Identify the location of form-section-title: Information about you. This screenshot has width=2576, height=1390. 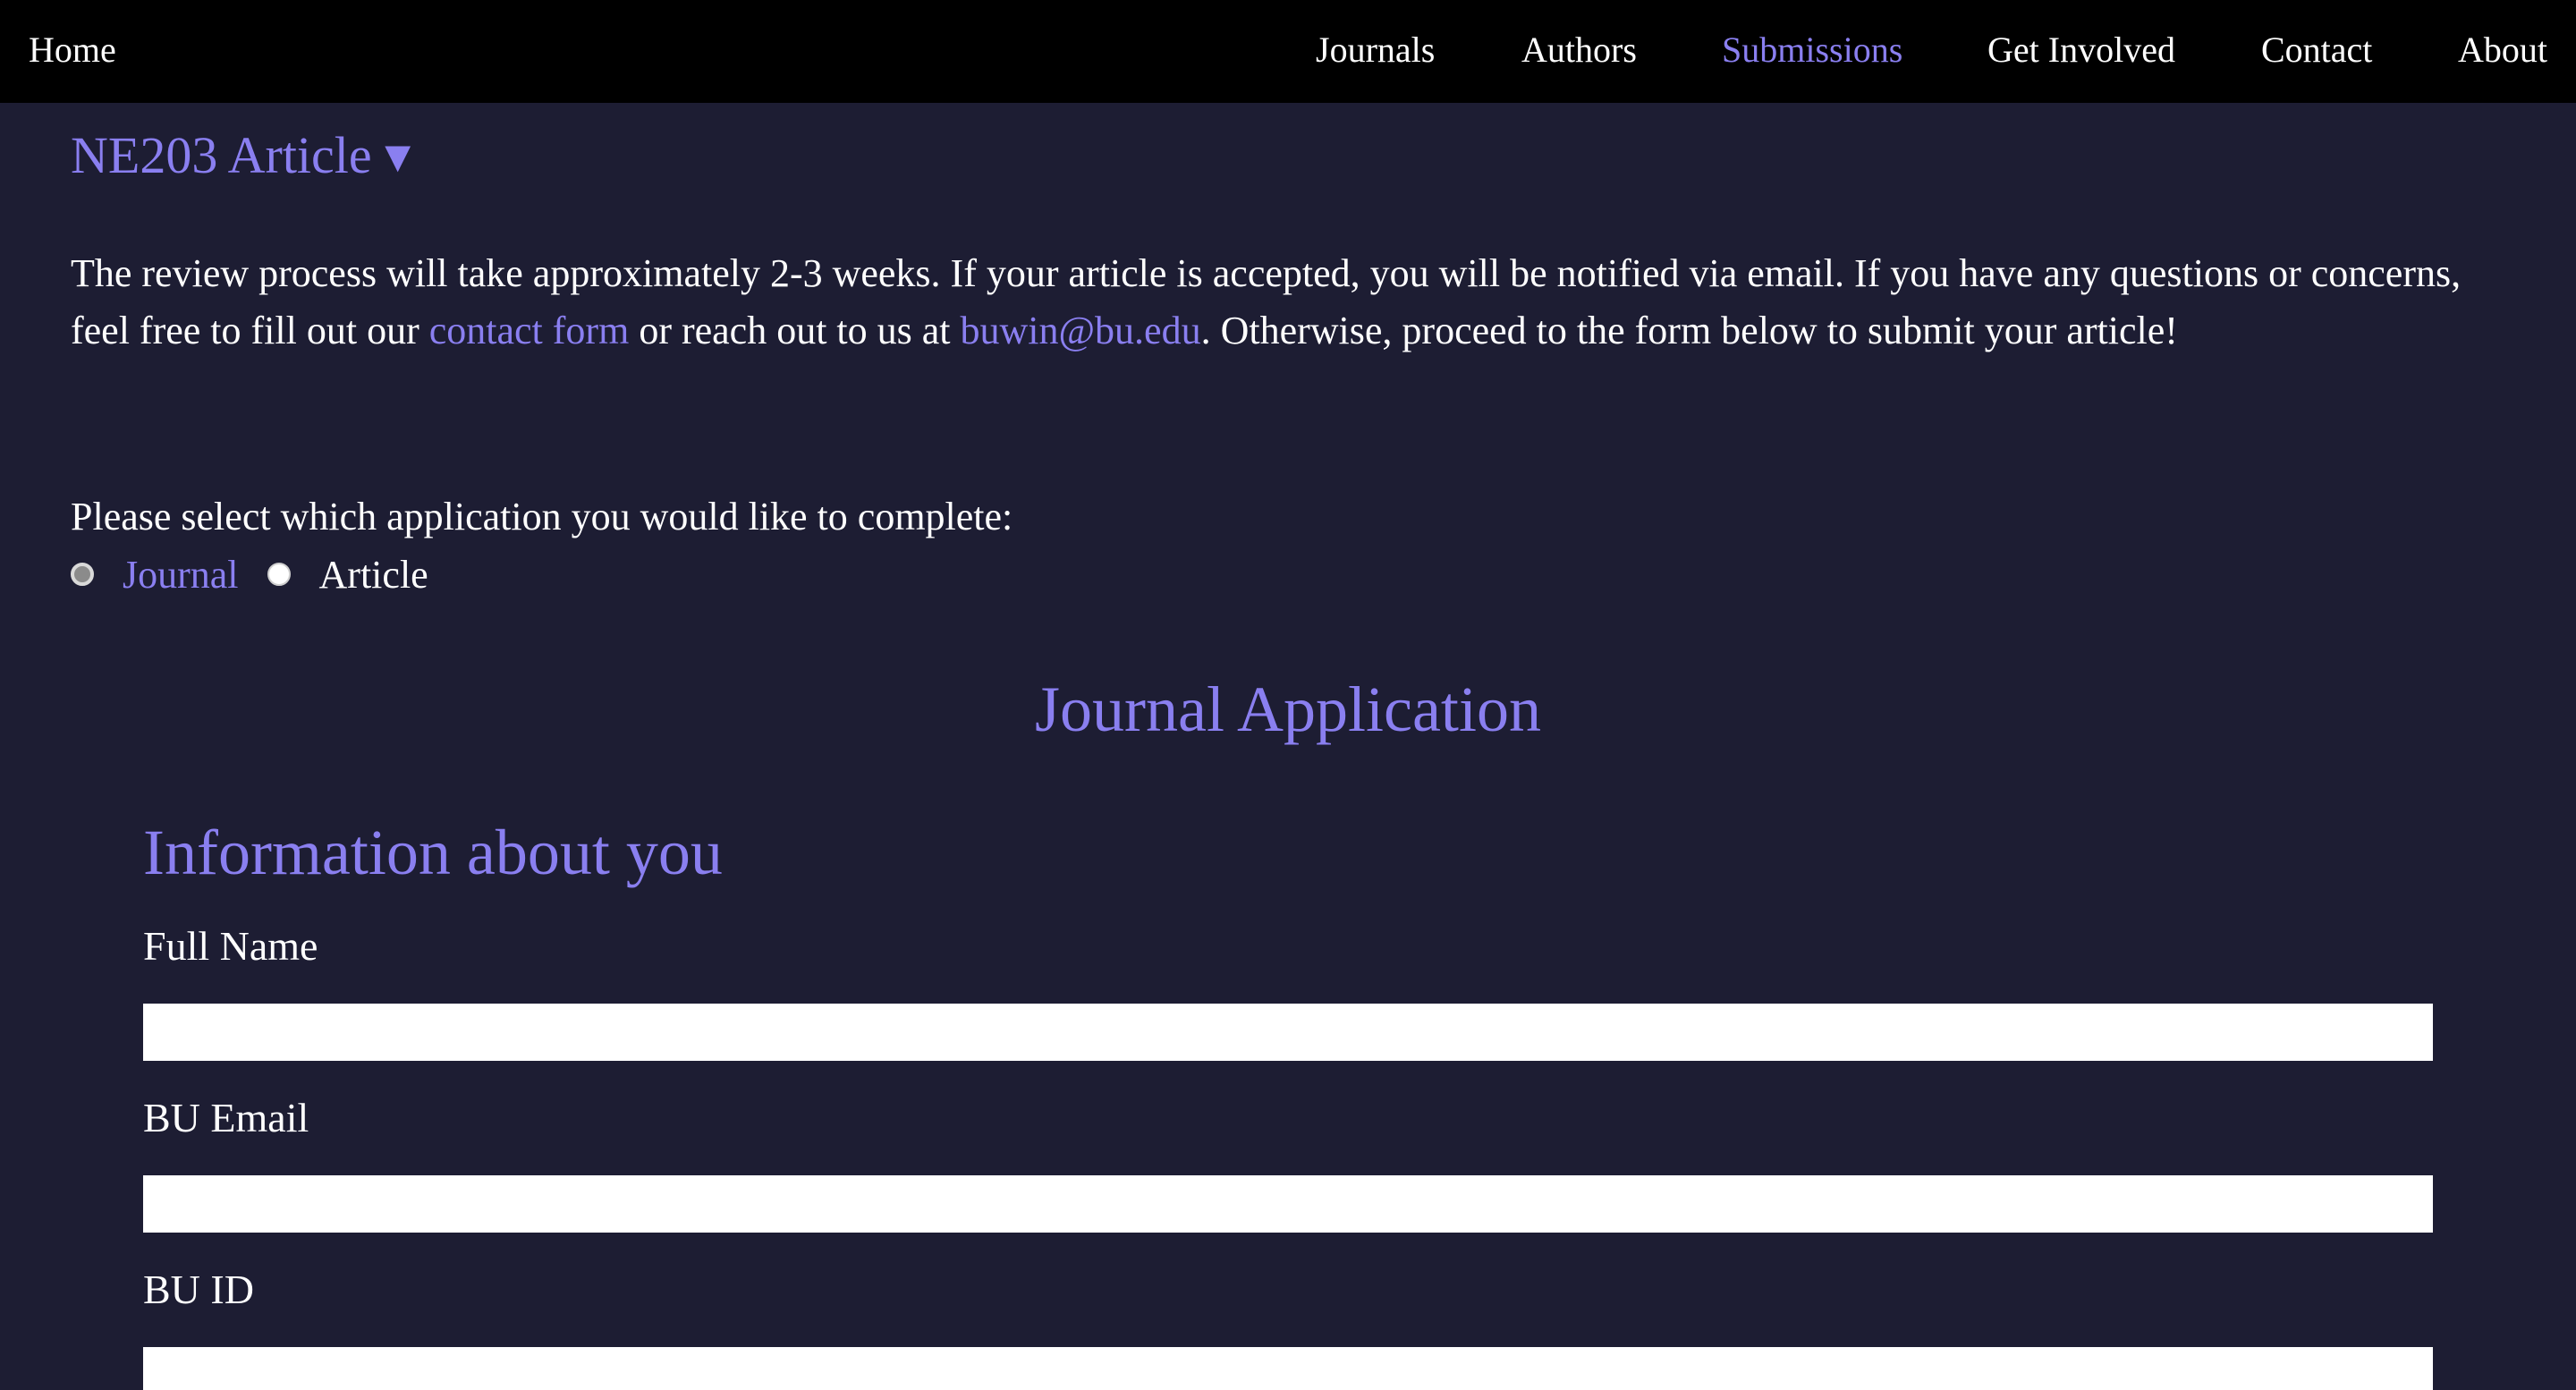
(433, 852).